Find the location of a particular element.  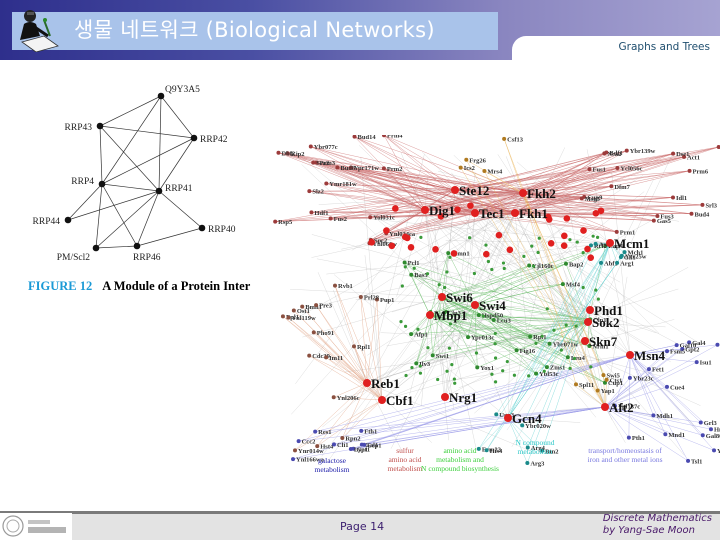

node-bas5 is located at coordinates (411, 274).